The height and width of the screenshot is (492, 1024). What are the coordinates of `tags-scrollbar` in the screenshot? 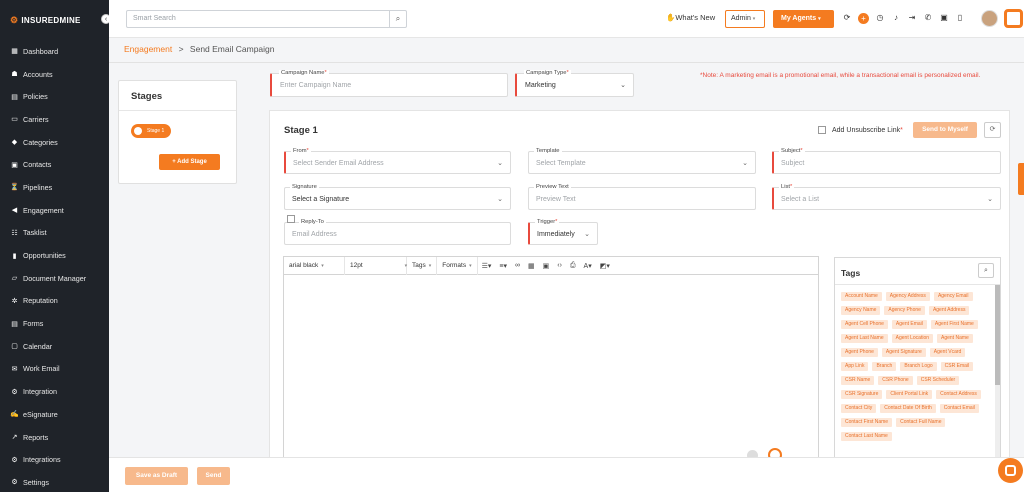 It's located at (997, 372).